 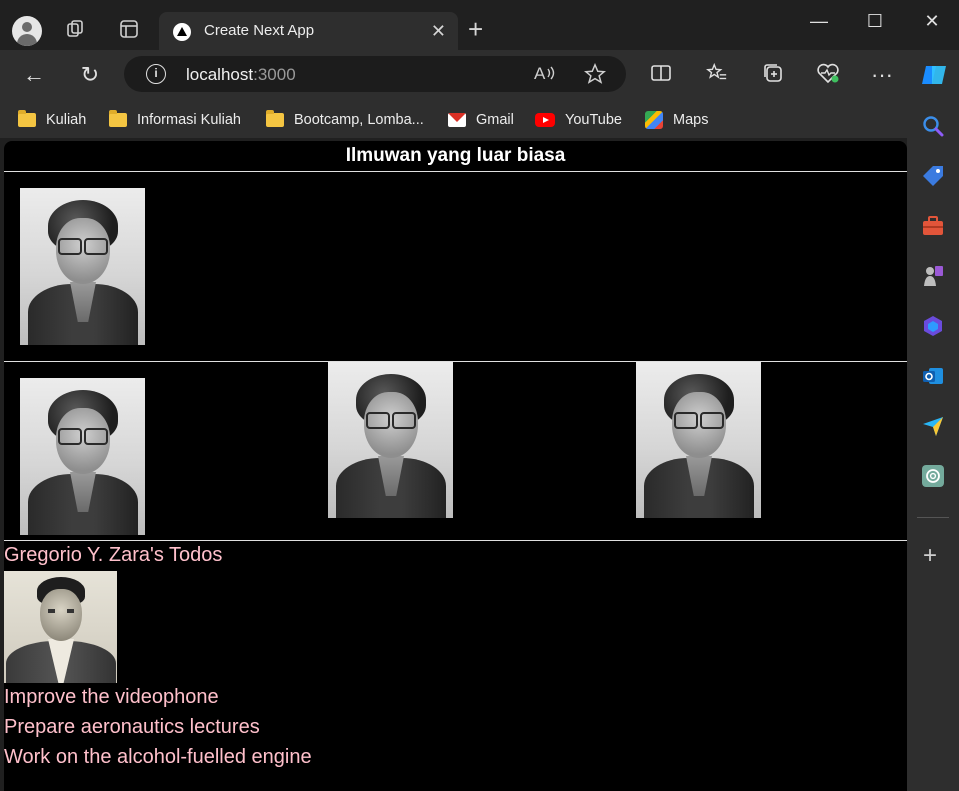 I want to click on more-menu-button: ···, so click(x=882, y=75).